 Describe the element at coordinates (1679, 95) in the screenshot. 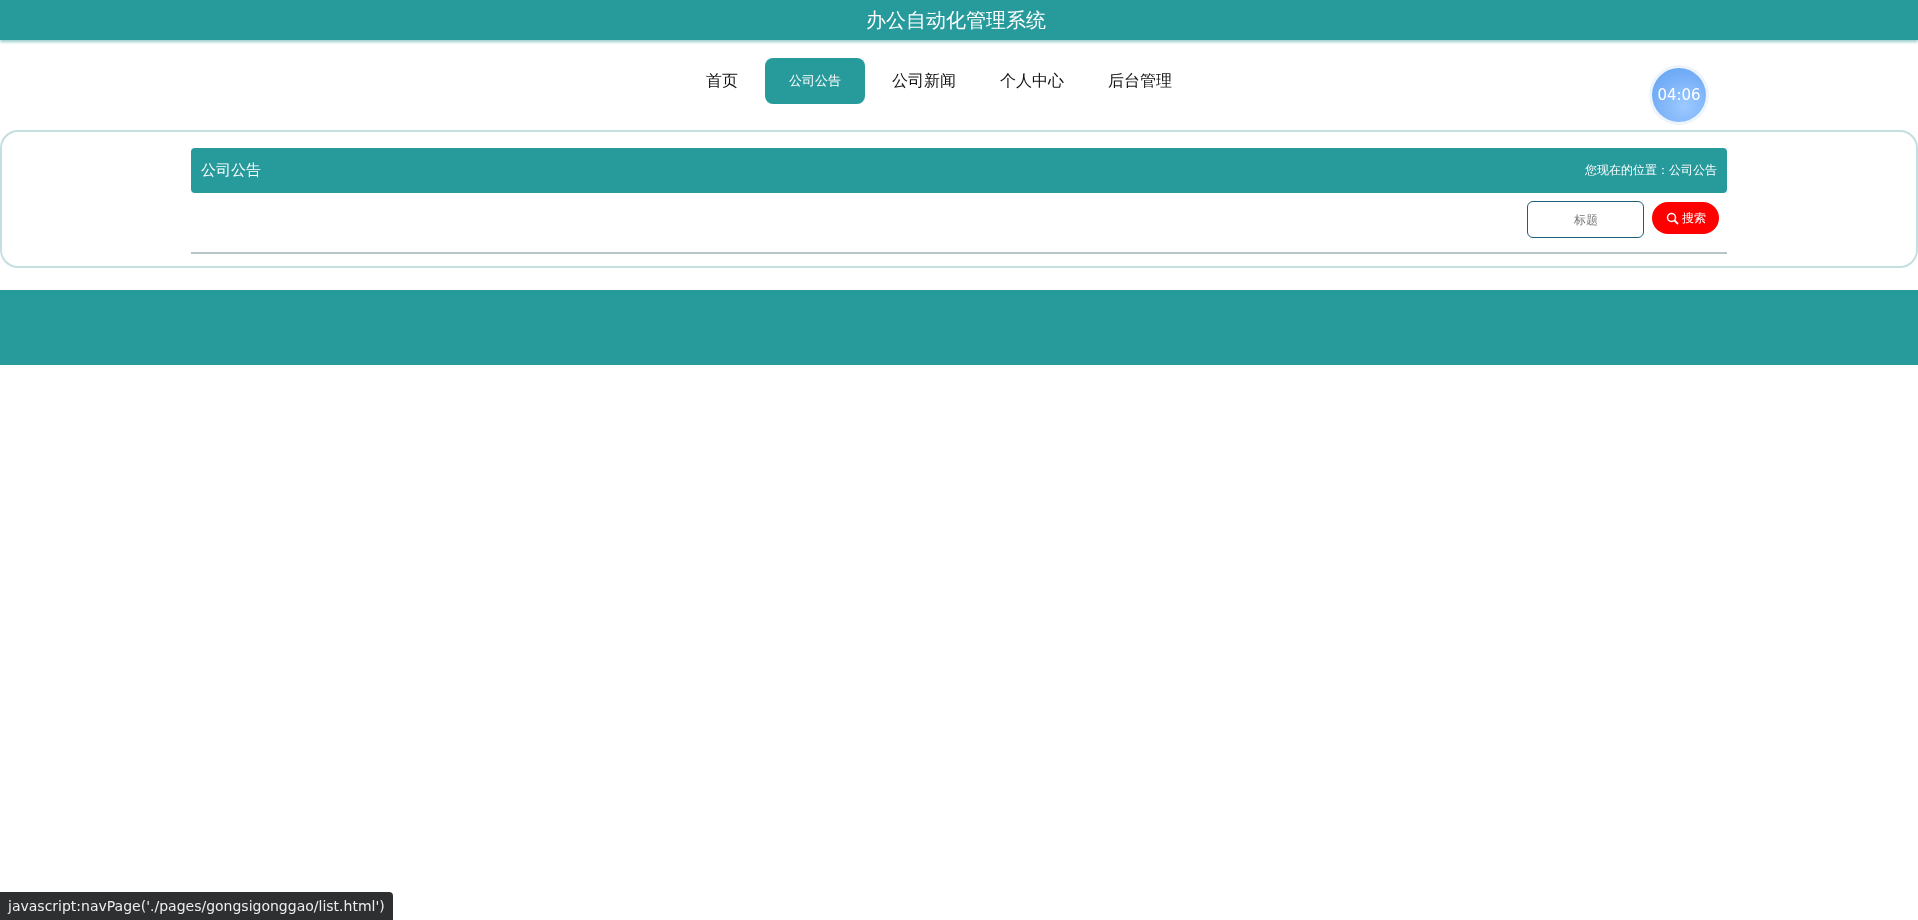

I see `clock-time: 04:06` at that location.